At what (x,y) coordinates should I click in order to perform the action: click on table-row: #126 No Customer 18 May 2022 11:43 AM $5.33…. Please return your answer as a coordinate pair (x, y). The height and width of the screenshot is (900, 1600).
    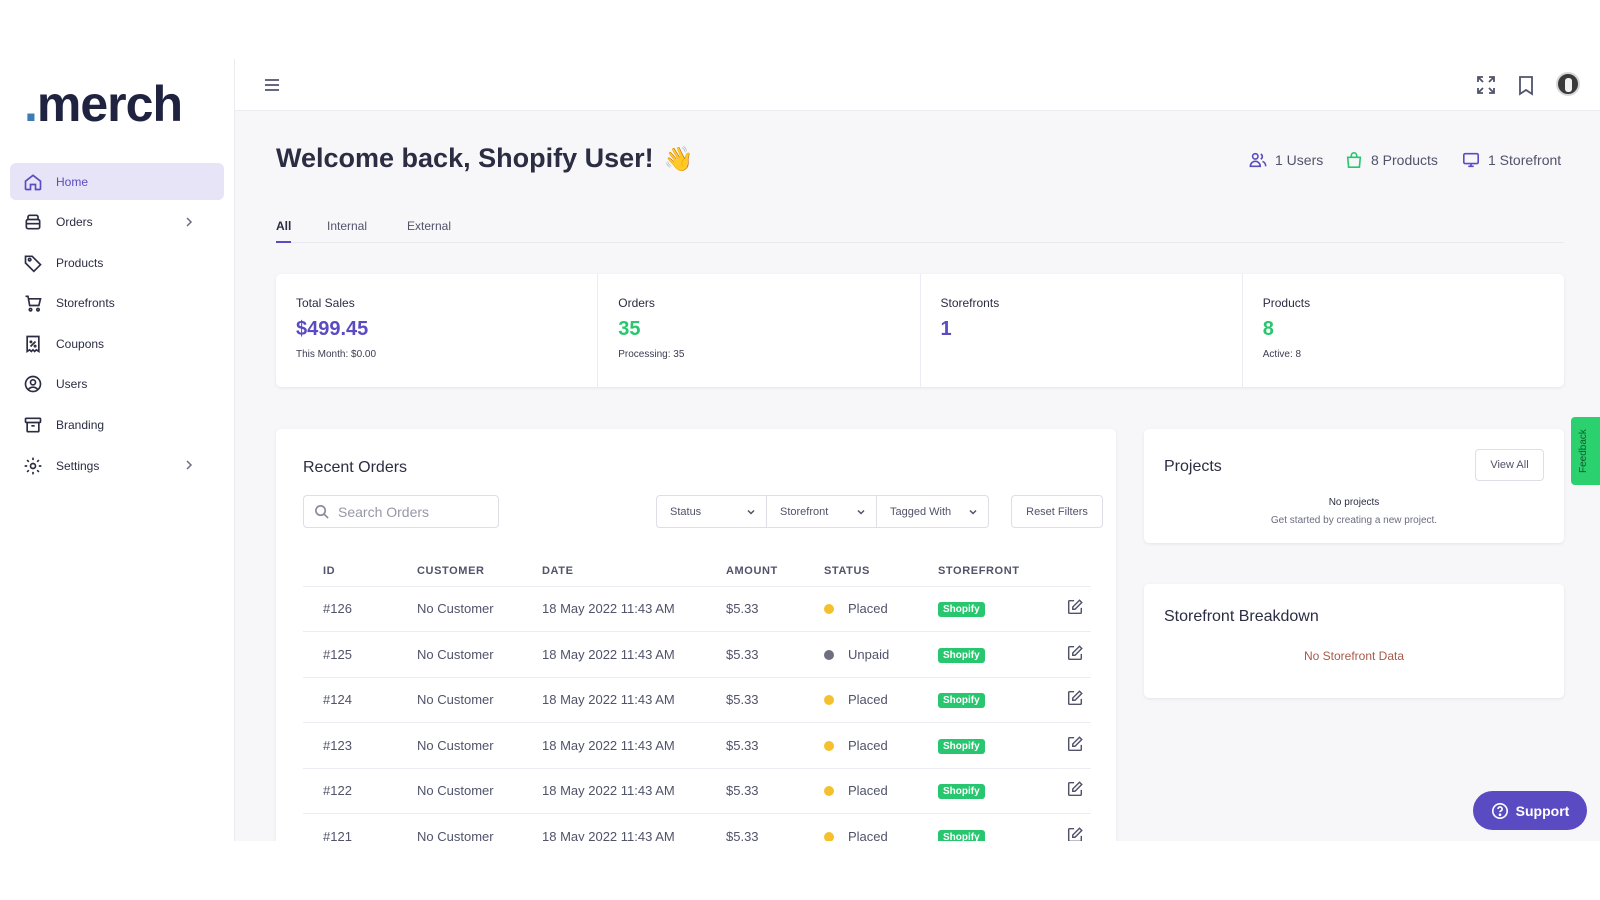
    Looking at the image, I should click on (697, 609).